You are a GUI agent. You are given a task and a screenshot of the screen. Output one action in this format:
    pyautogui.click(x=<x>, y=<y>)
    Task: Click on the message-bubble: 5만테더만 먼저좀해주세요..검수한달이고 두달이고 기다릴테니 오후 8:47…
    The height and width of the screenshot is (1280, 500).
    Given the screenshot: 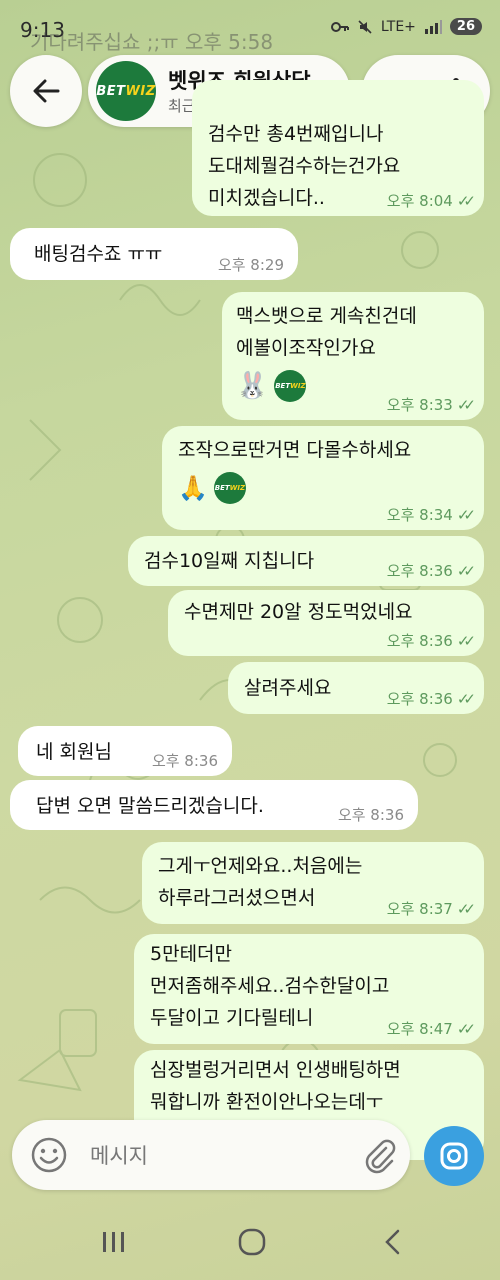 What is the action you would take?
    pyautogui.click(x=309, y=989)
    